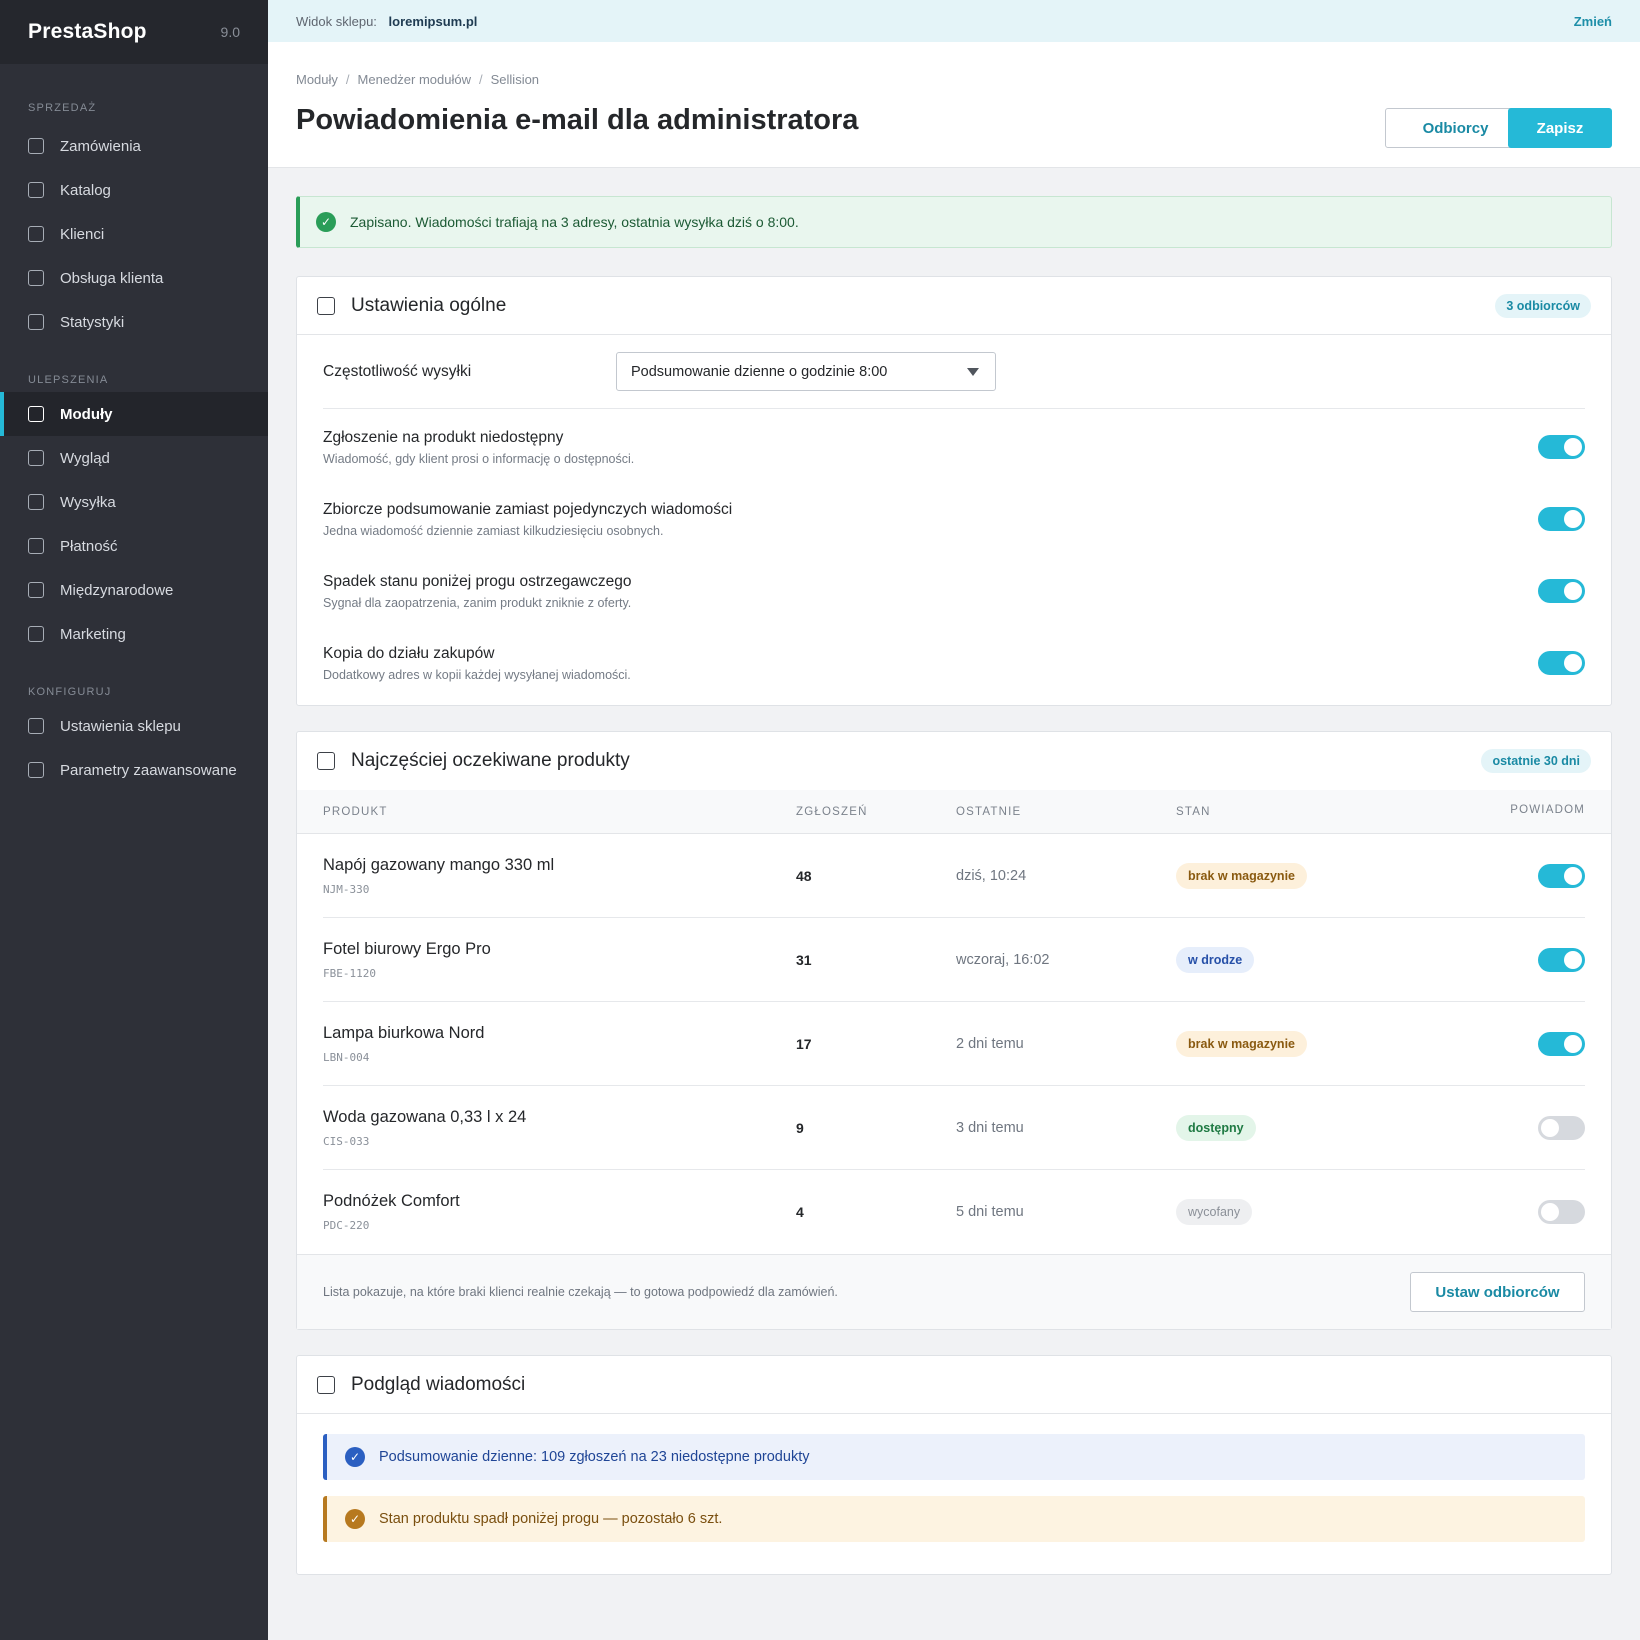 This screenshot has width=1640, height=1640. What do you see at coordinates (414, 79) in the screenshot?
I see `breadcrumb-item: Menedżer modułów` at bounding box center [414, 79].